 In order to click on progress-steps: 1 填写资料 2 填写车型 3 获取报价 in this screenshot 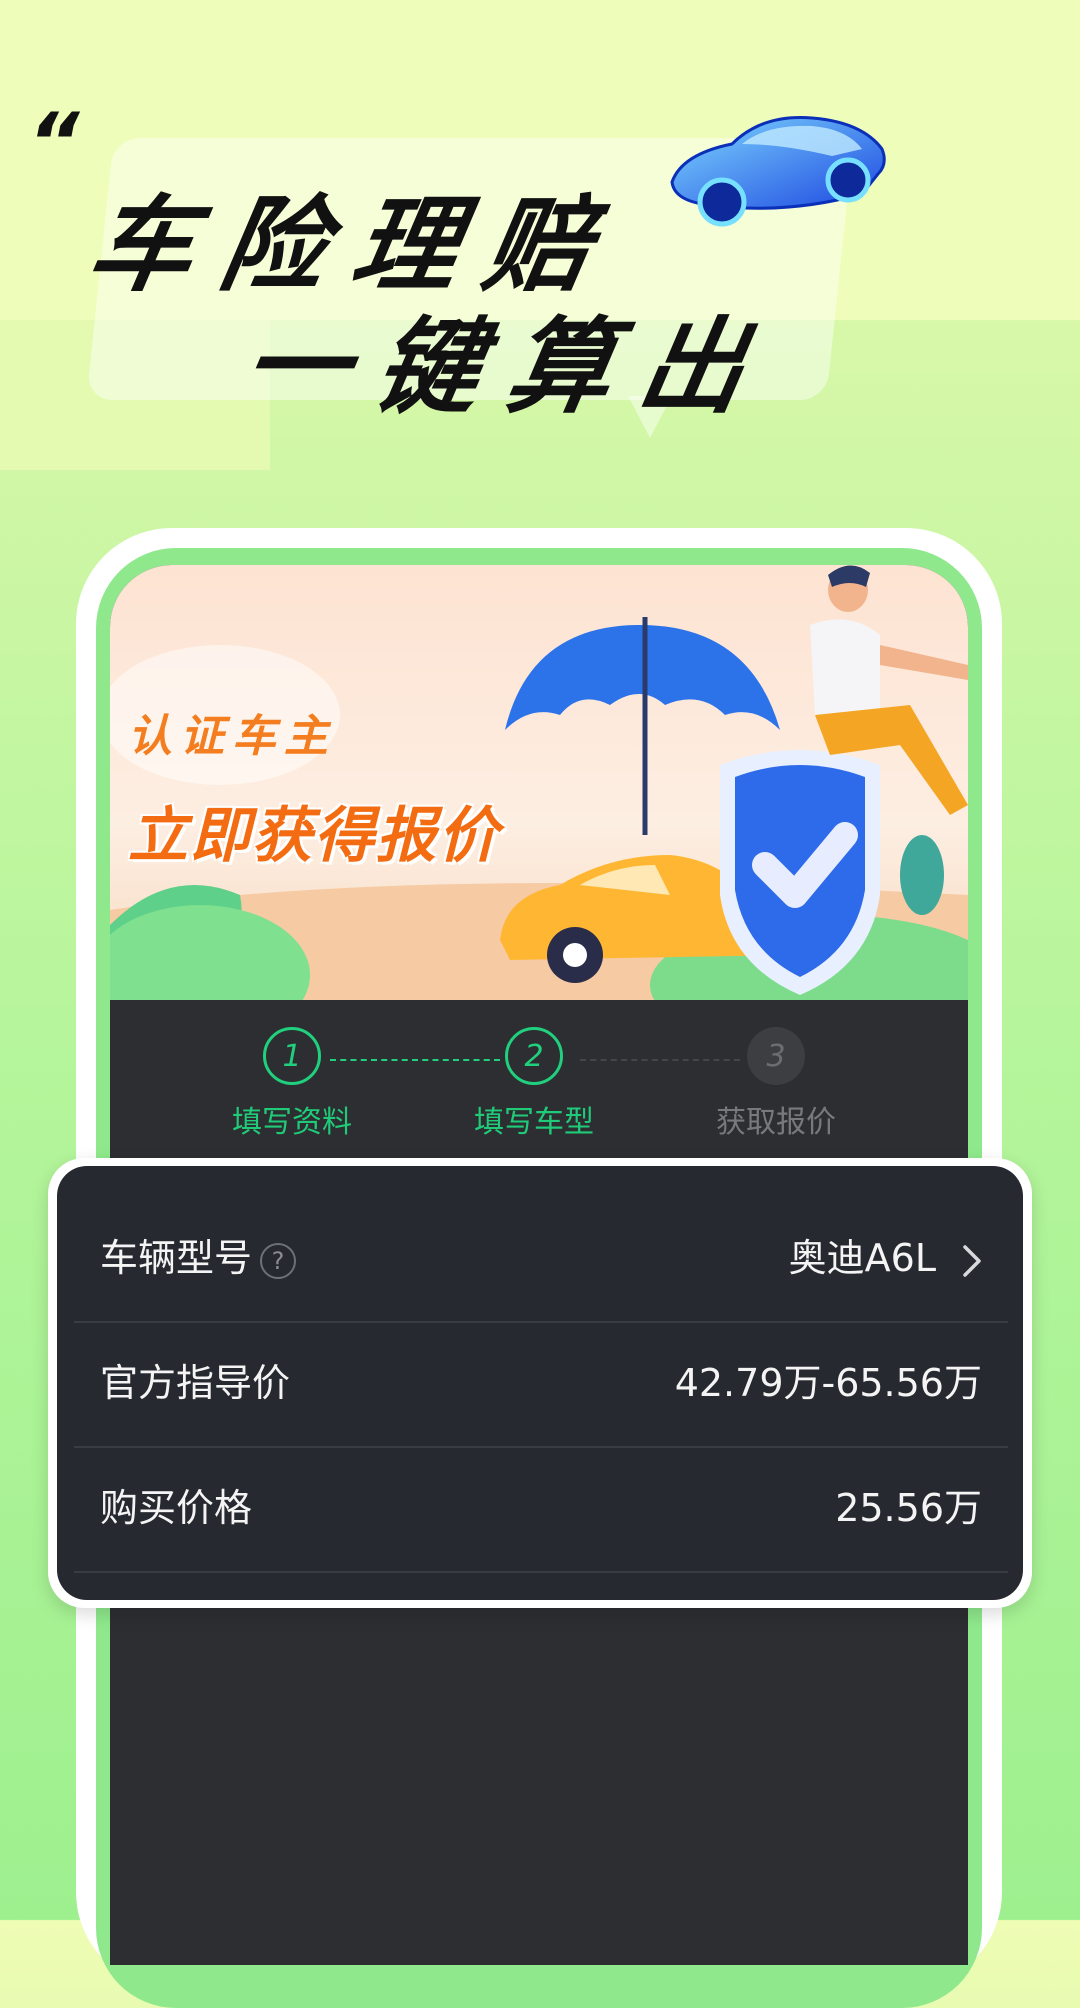, I will do `click(539, 1075)`.